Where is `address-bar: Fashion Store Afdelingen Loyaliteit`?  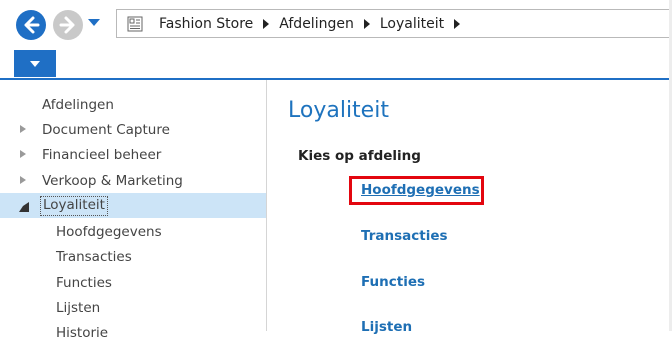
address-bar: Fashion Store Afdelingen Loyaliteit is located at coordinates (394, 23).